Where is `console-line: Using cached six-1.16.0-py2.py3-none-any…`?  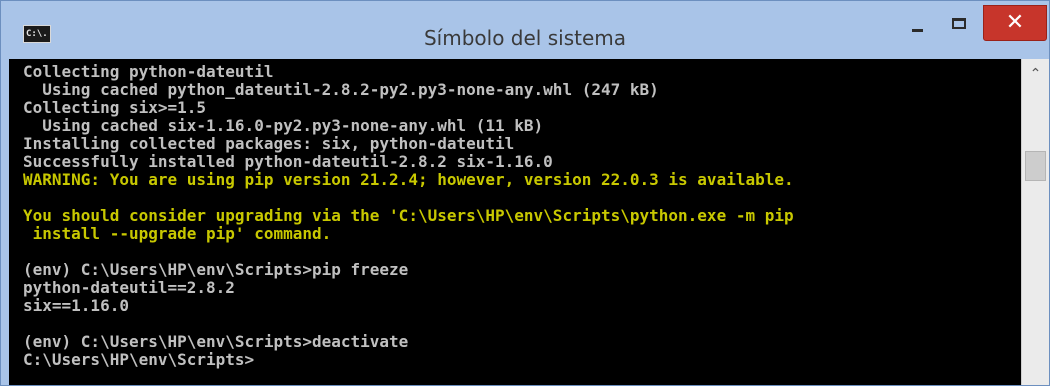
console-line: Using cached six-1.16.0-py2.py3-none-any… is located at coordinates (283, 125).